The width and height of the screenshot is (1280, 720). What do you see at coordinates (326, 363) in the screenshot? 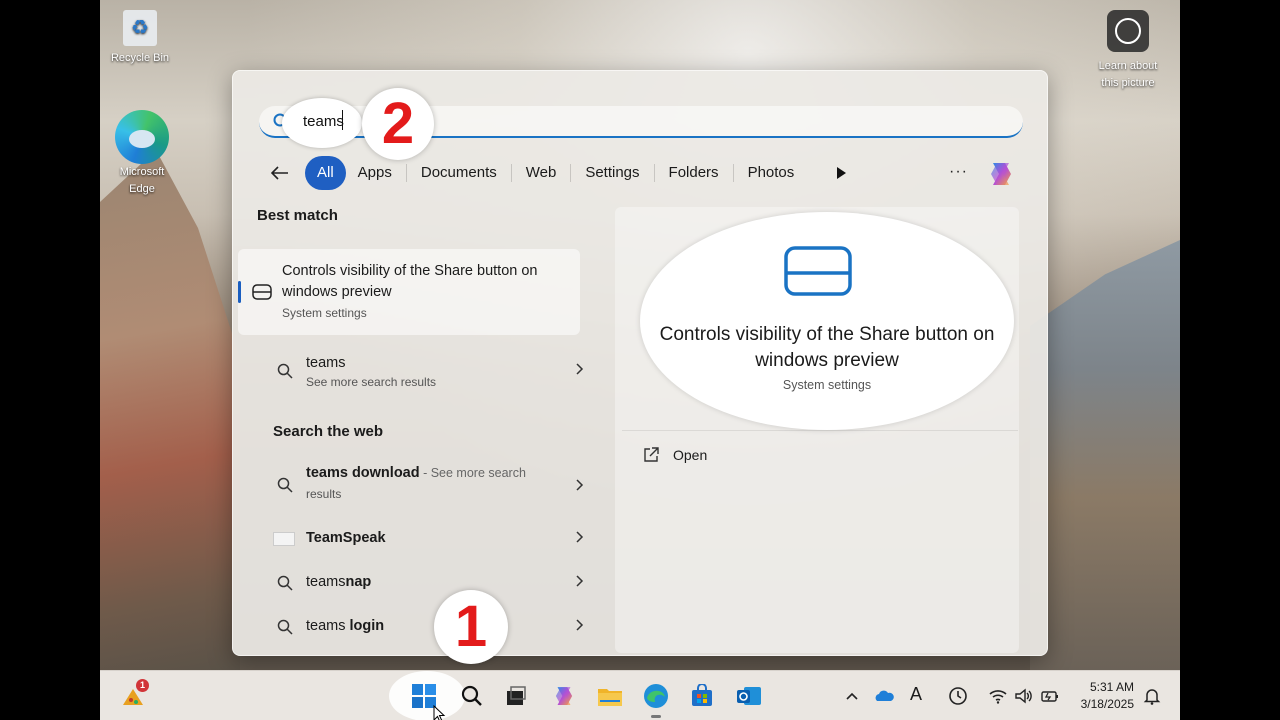
I see `see-more-title: teams` at bounding box center [326, 363].